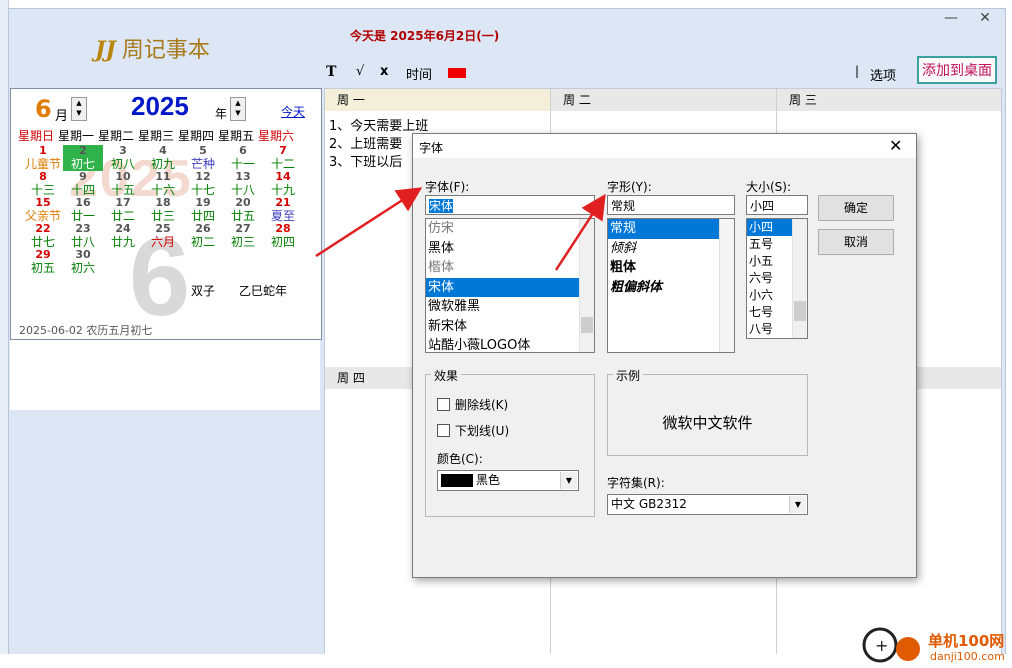 Image resolution: width=1012 pixels, height=668 pixels. Describe the element at coordinates (123, 184) in the screenshot. I see `calendar-day: 10 十五` at that location.